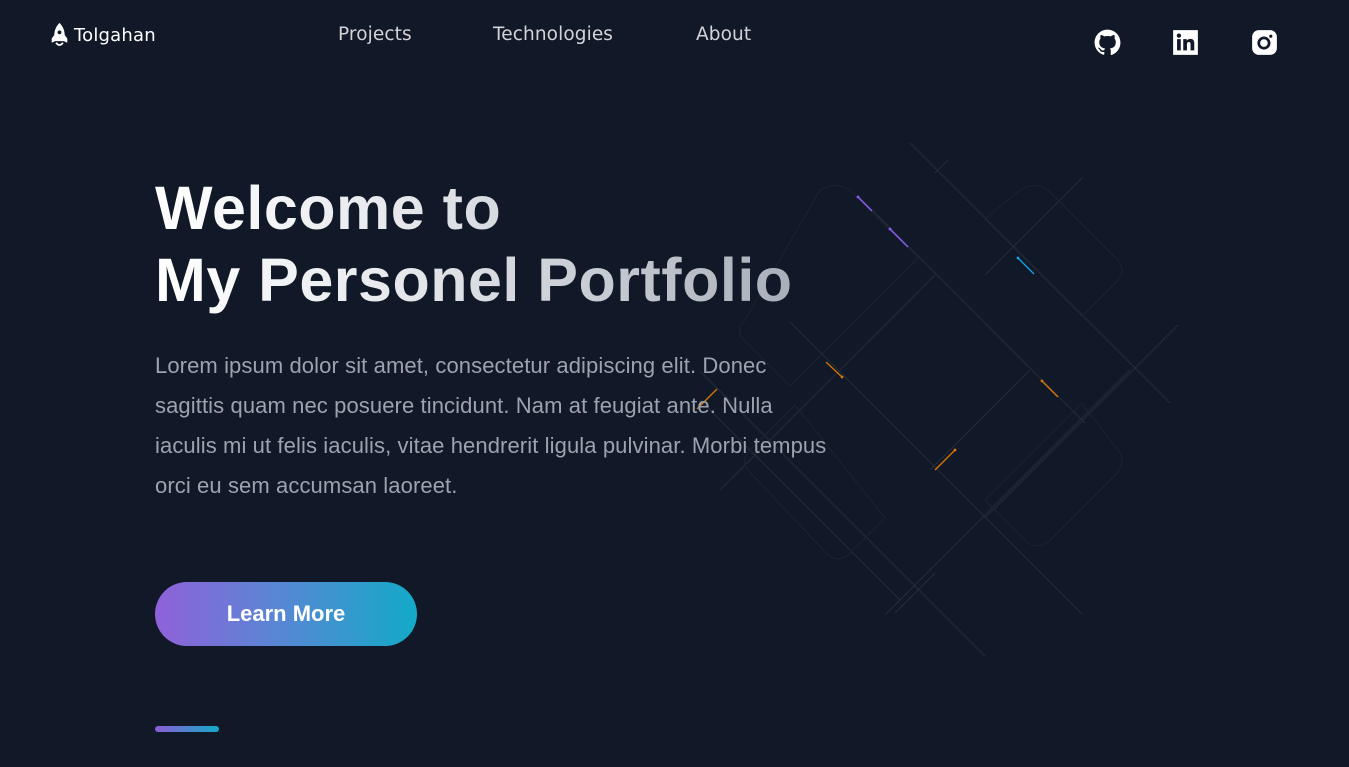  I want to click on instagram-link, so click(1264, 42).